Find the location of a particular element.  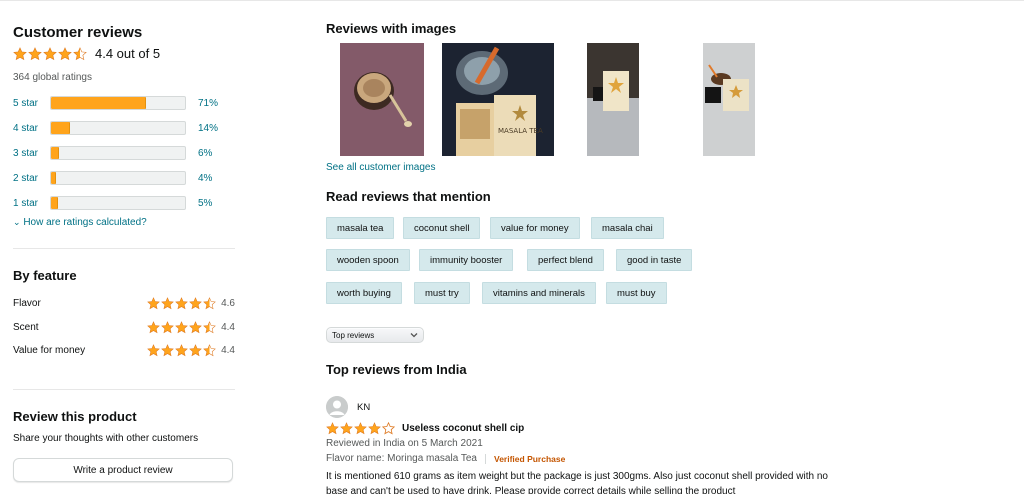

star-empty-icon is located at coordinates (388, 428).